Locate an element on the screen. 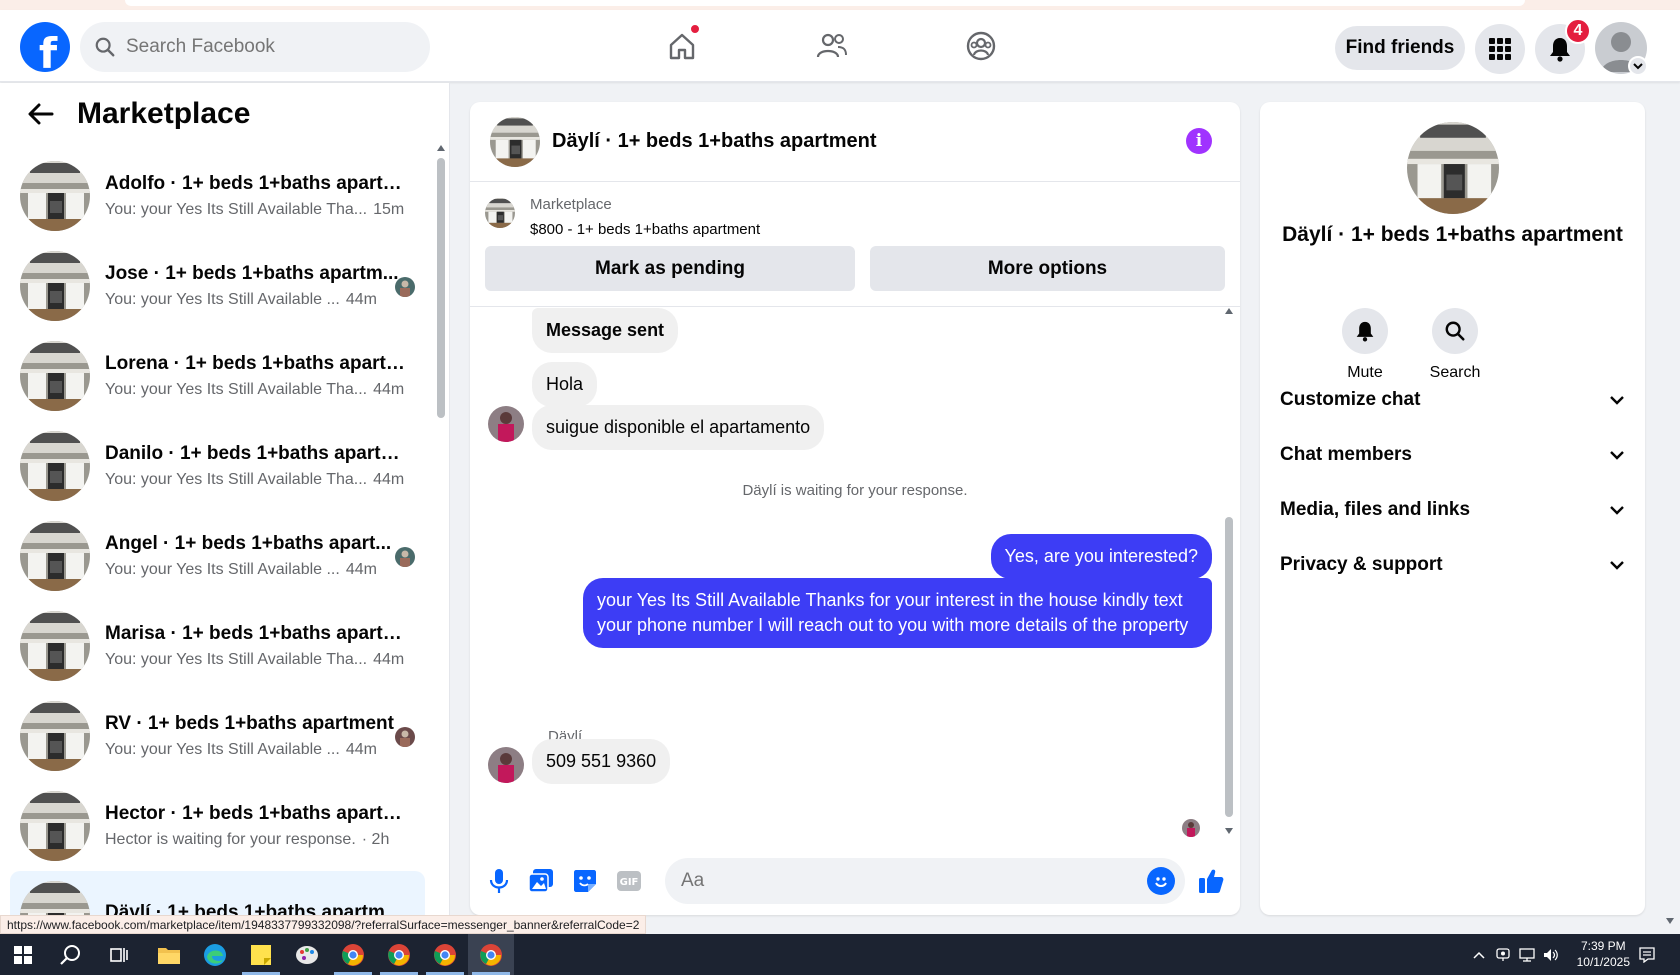 This screenshot has width=1680, height=975. network-tray is located at coordinates (1527, 955).